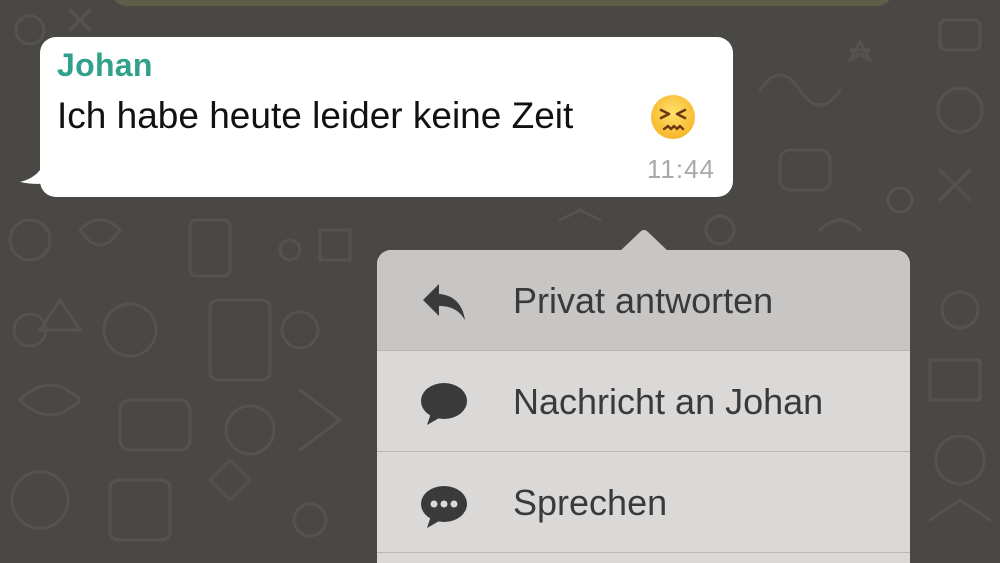 The width and height of the screenshot is (1000, 563). Describe the element at coordinates (105, 65) in the screenshot. I see `sender-name: Johan` at that location.